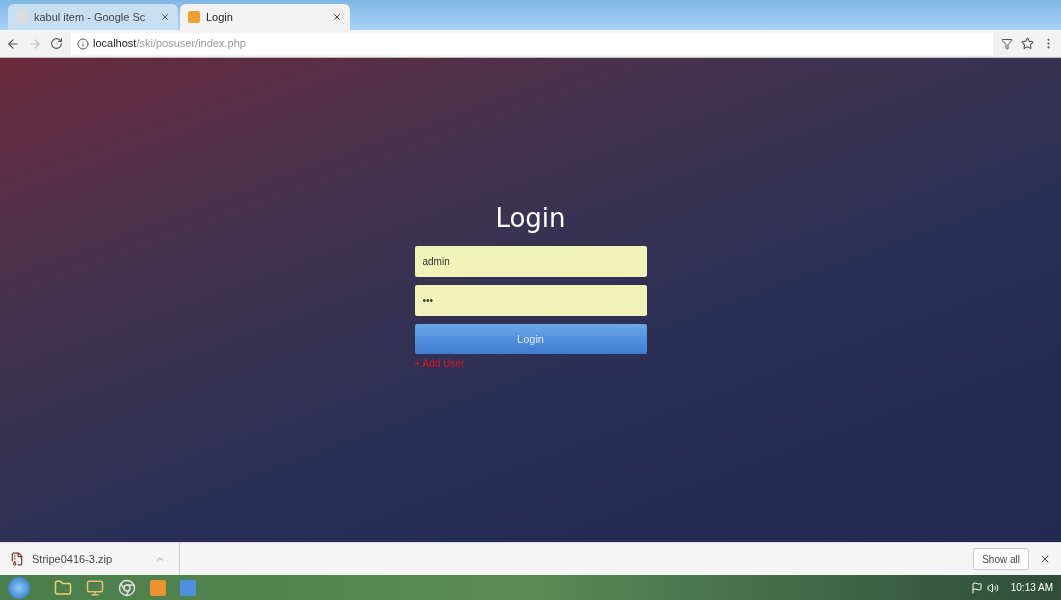 This screenshot has height=600, width=1061. What do you see at coordinates (265, 17) in the screenshot?
I see `browser-tab: Login` at bounding box center [265, 17].